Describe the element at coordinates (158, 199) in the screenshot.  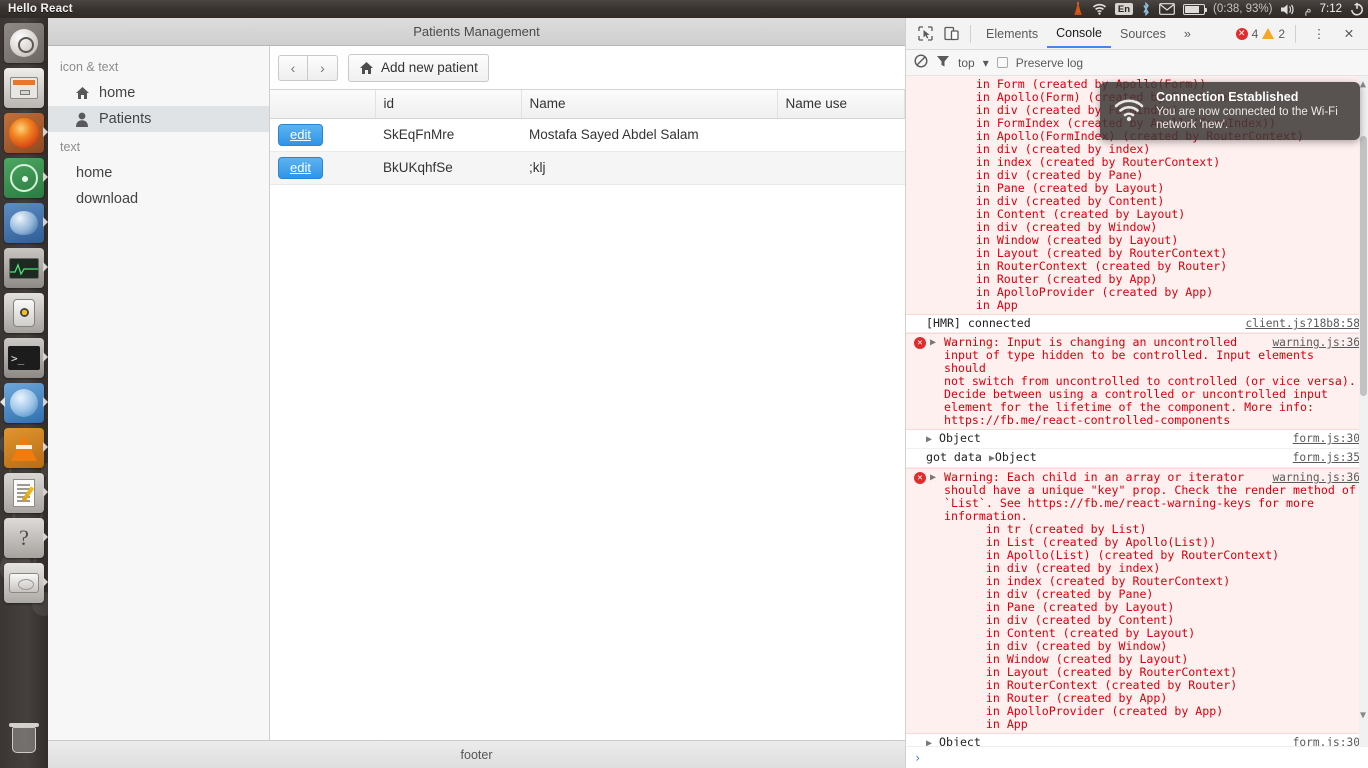
I see `sidebar-item-download: download` at that location.